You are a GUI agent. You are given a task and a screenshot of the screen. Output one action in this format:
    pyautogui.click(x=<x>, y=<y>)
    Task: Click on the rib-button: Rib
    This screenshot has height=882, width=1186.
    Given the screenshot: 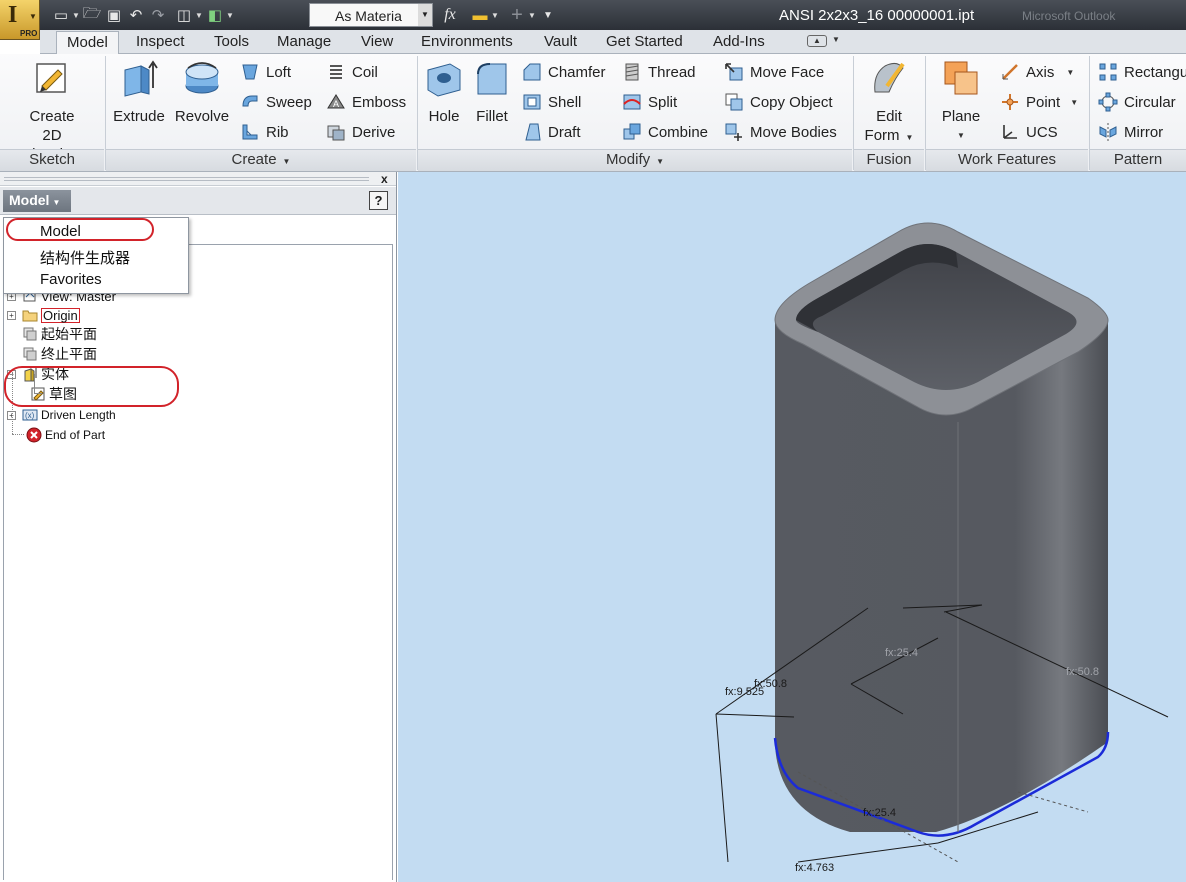 What is the action you would take?
    pyautogui.click(x=264, y=132)
    